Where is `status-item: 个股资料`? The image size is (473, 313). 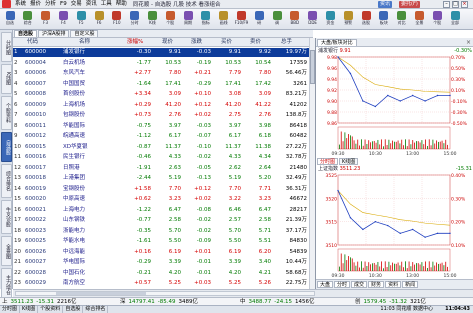 status-item: 个股资料 is located at coordinates (51, 309).